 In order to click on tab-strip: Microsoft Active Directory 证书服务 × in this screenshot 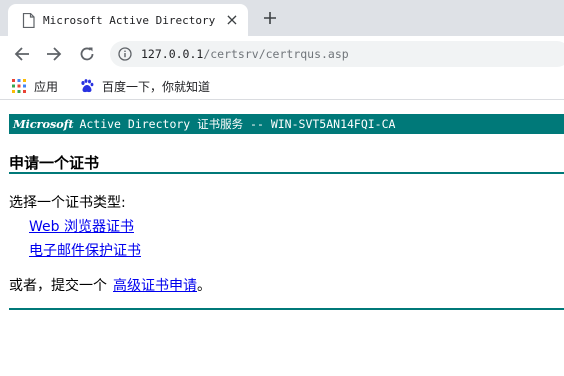, I will do `click(282, 18)`.